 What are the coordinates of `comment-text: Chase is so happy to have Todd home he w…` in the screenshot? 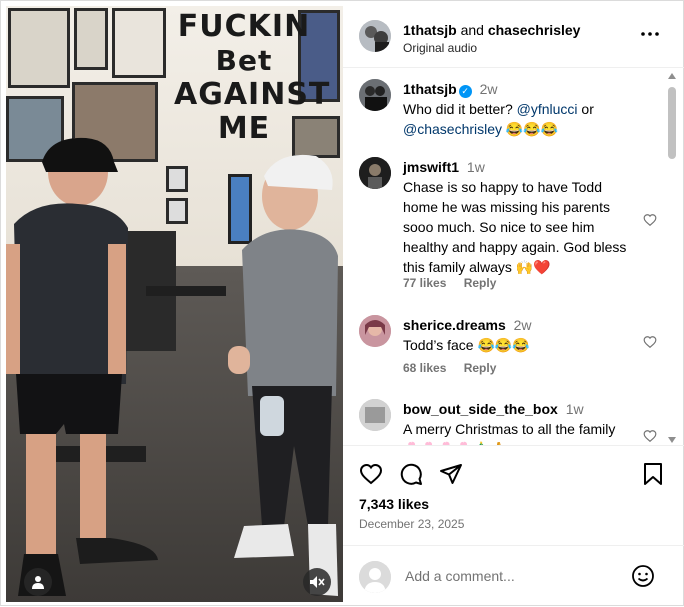 It's located at (515, 227).